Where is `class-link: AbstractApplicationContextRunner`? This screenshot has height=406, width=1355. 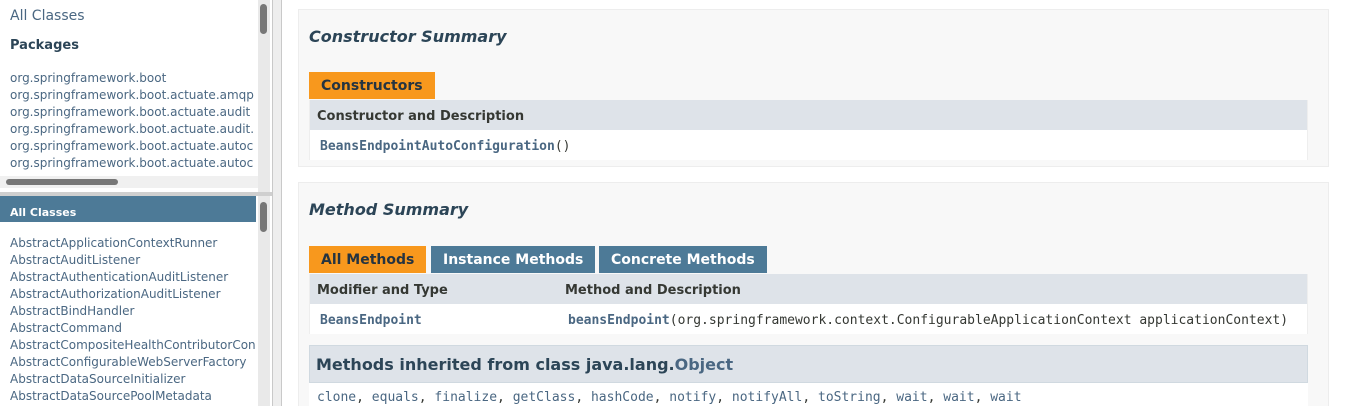 class-link: AbstractApplicationContextRunner is located at coordinates (133, 243).